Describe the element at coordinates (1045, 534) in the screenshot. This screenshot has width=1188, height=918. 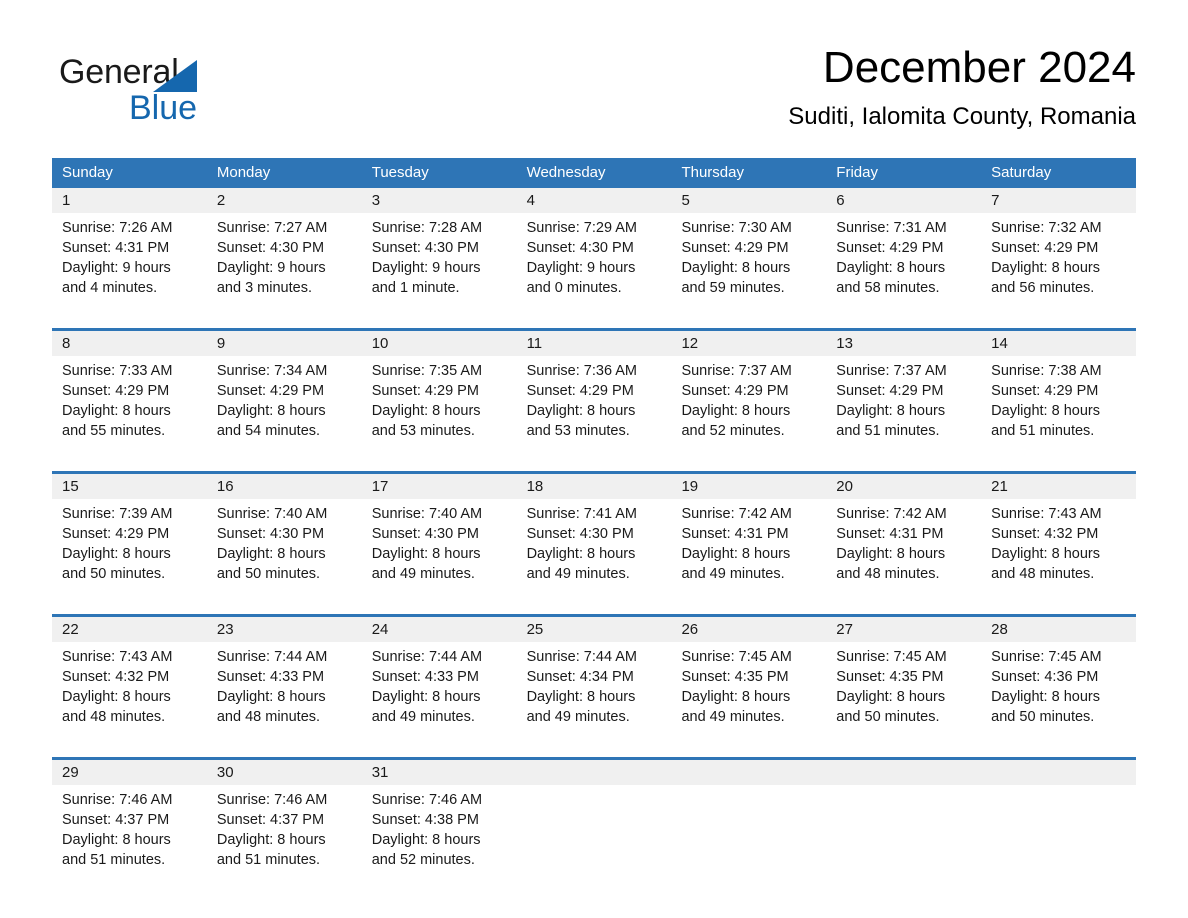
I see `sunset-text: Sunset: 4:32 PM` at that location.